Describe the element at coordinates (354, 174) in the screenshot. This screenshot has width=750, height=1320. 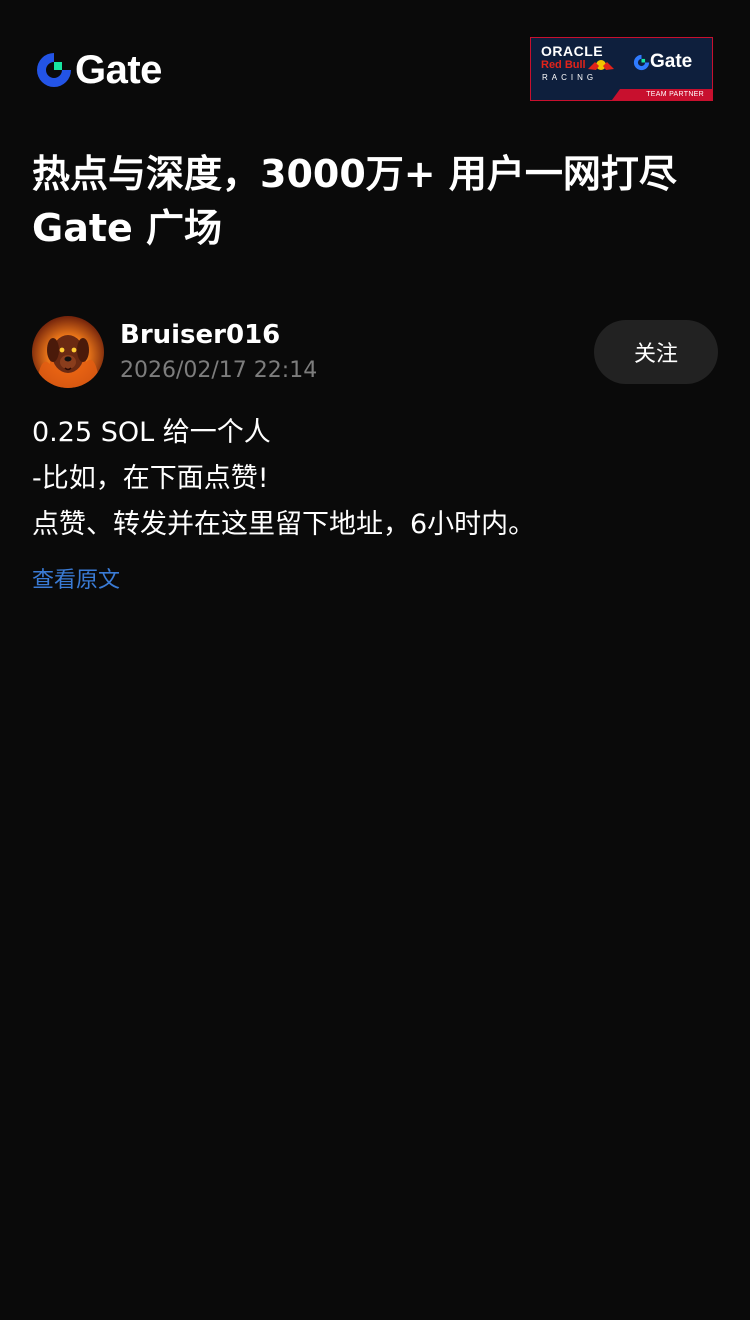
I see `headline-line-1: 热点与深度，3000万+ 用户一网打尽` at that location.